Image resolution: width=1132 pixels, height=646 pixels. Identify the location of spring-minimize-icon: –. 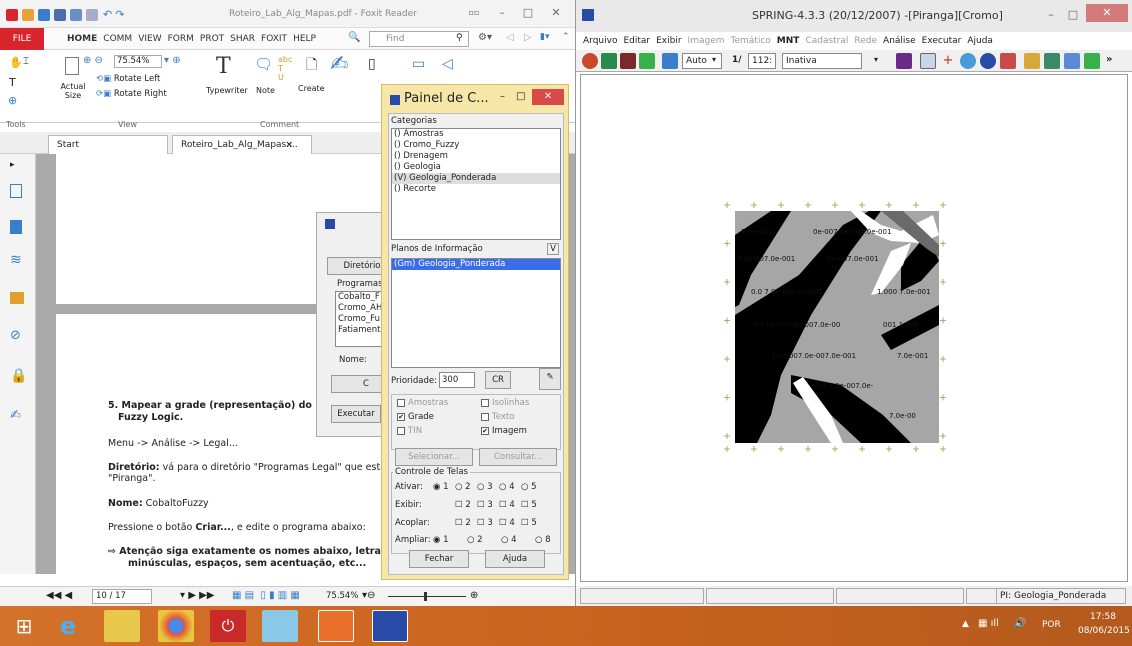
(1051, 15).